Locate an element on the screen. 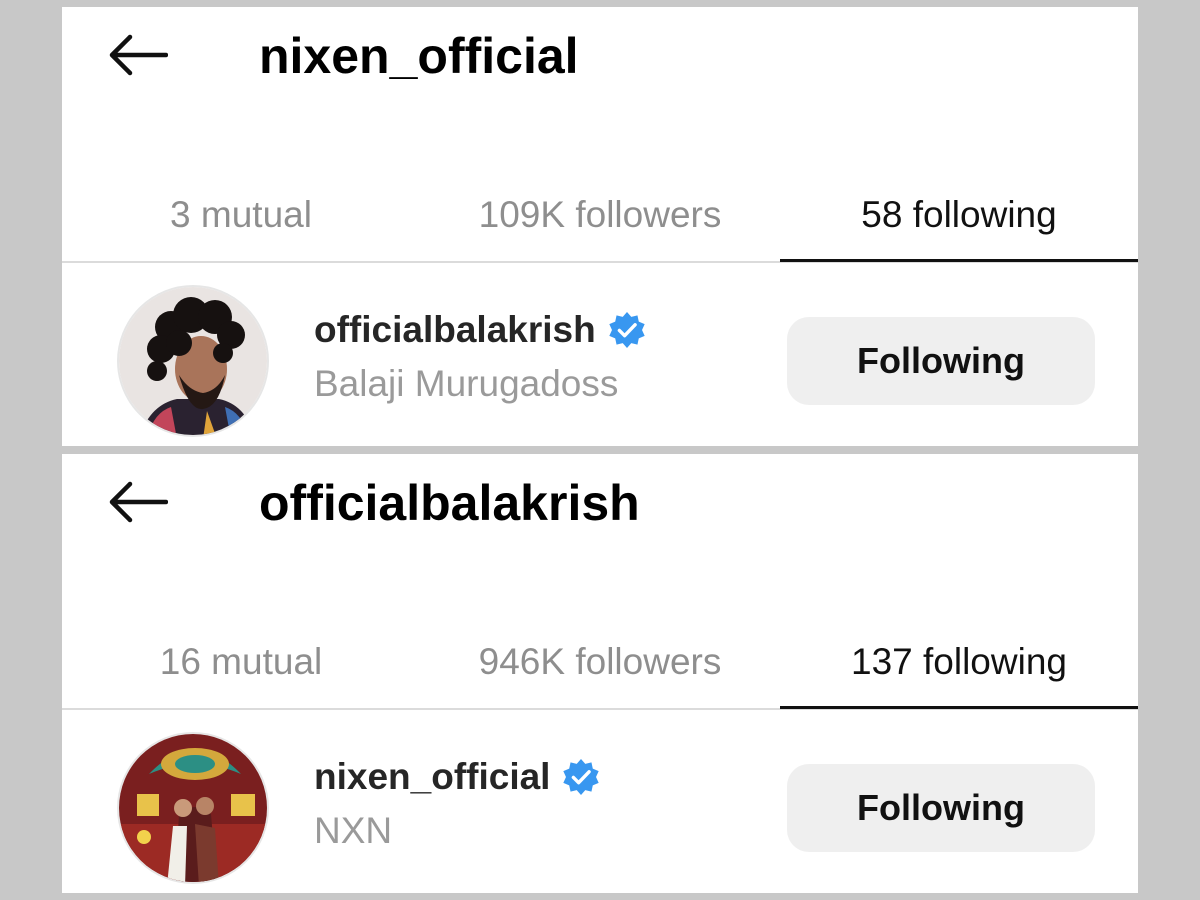 This screenshot has height=900, width=1200. tab-followers: 946K followers is located at coordinates (600, 661).